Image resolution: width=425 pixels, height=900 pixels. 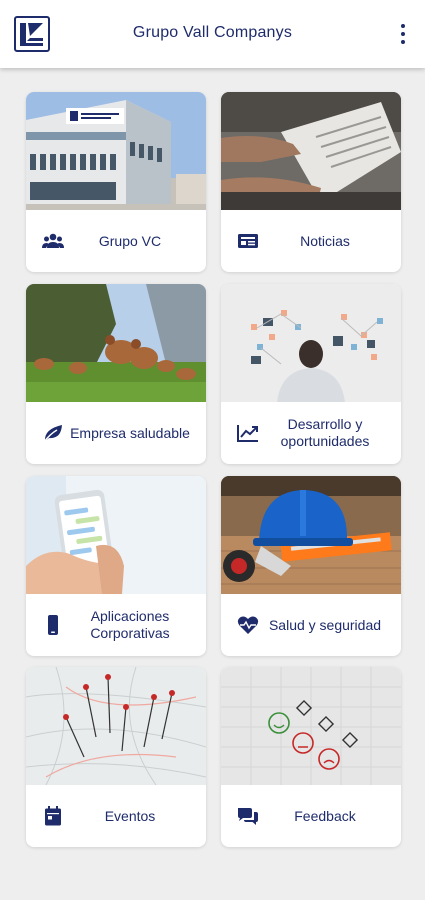 I want to click on tile-eventos: Eventos, so click(x=116, y=757).